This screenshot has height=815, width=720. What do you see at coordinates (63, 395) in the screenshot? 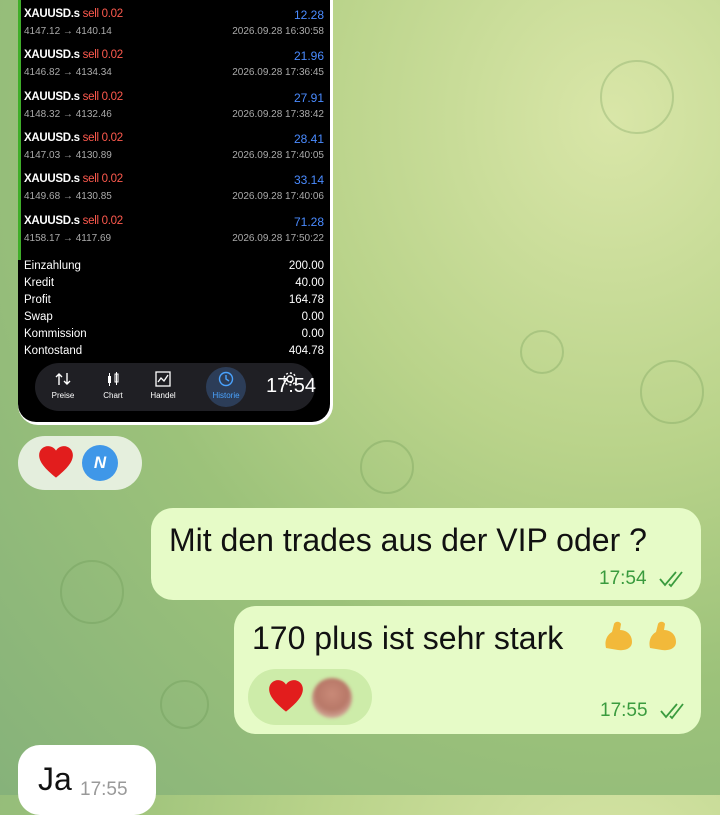
I see `nav-label: Preise` at bounding box center [63, 395].